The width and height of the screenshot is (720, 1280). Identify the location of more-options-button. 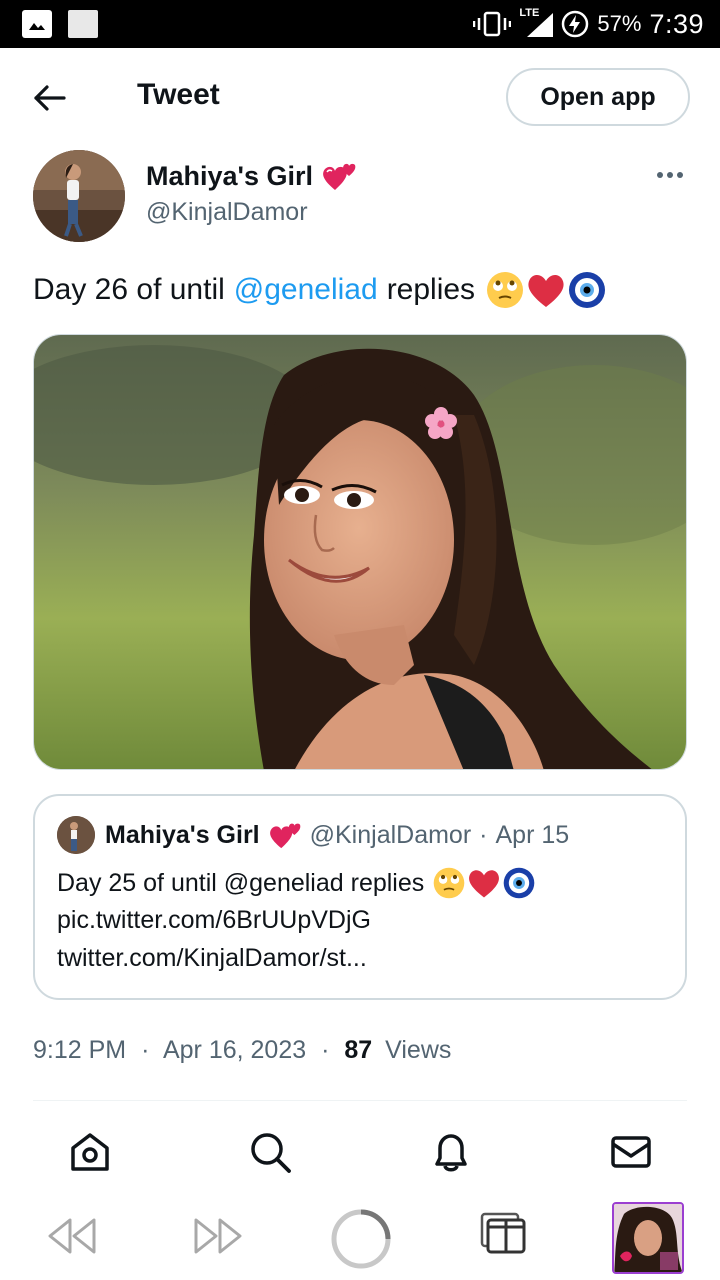
(670, 175).